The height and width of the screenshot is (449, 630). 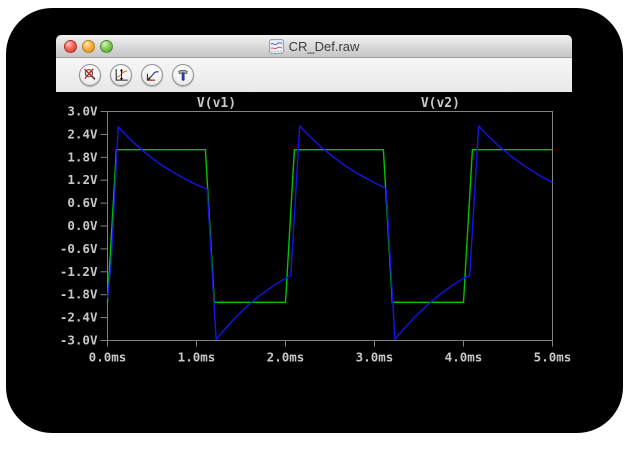 I want to click on y-tick-label: 1.8V, so click(x=82, y=156).